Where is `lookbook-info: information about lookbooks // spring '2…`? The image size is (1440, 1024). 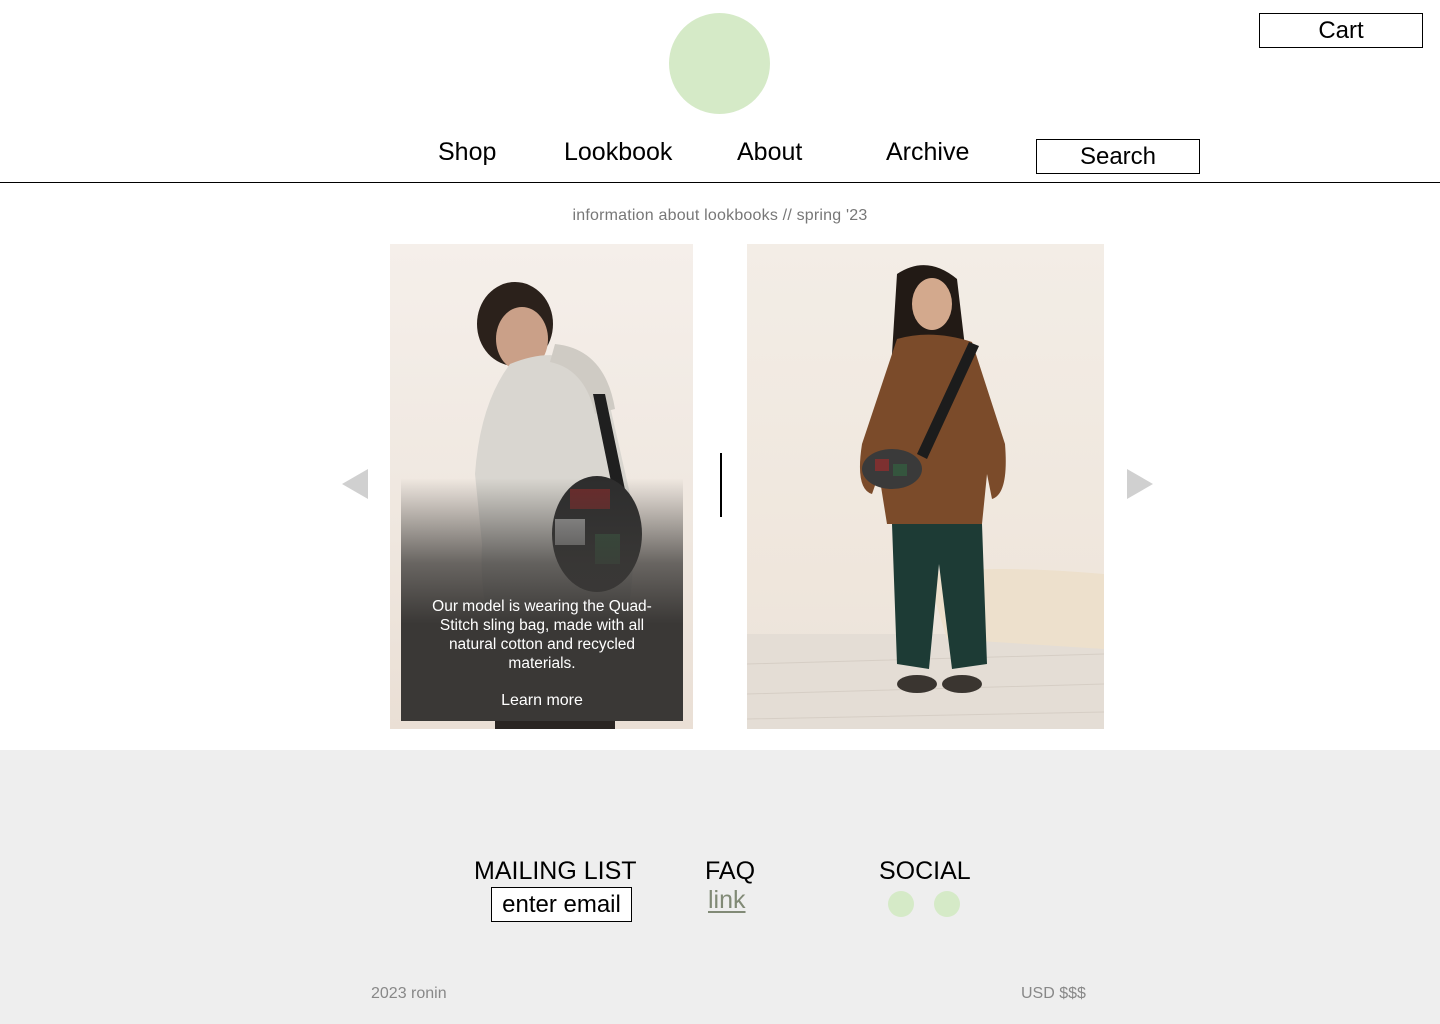
lookbook-info: information about lookbooks // spring '2… is located at coordinates (720, 215).